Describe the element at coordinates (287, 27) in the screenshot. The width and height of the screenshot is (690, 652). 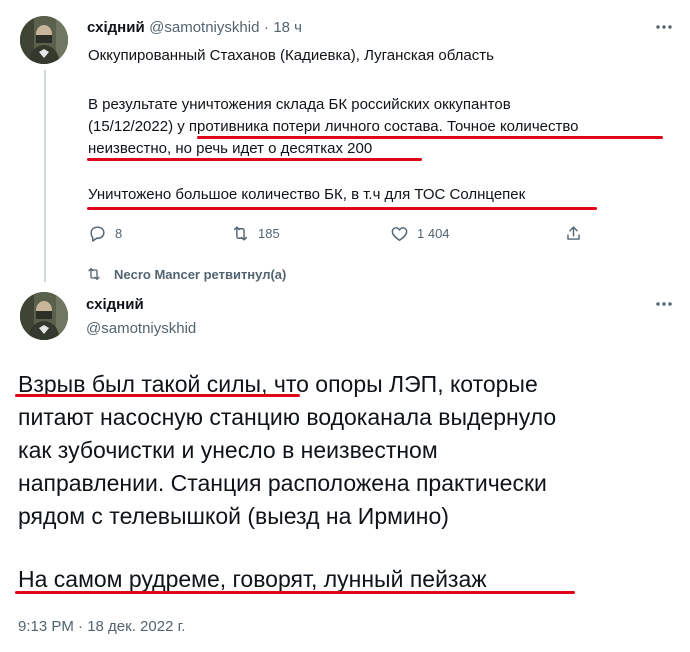
I see `tweet-time: 18 ч` at that location.